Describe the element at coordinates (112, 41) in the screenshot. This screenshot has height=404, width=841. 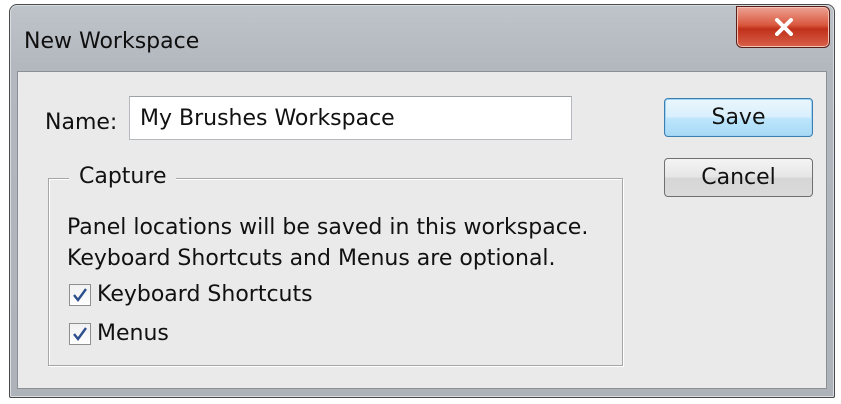
I see `dialog-title: New Workspace` at that location.